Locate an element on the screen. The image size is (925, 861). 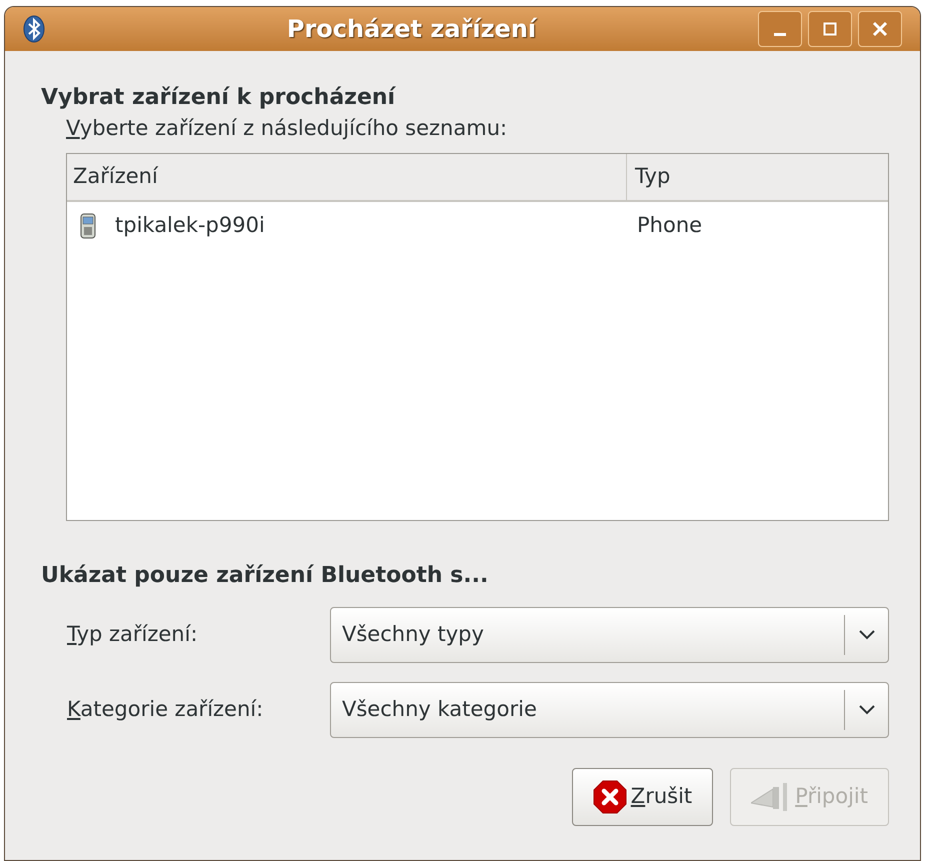
minimize-button is located at coordinates (780, 29).